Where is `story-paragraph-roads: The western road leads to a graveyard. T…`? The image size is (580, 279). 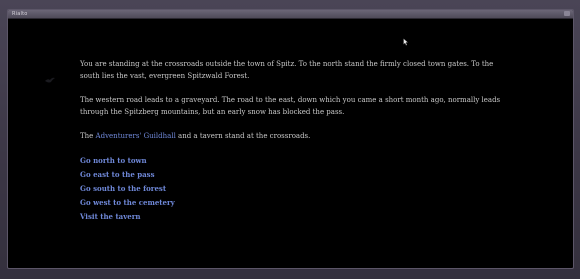 story-paragraph-roads: The western road leads to a graveyard. T… is located at coordinates (290, 106).